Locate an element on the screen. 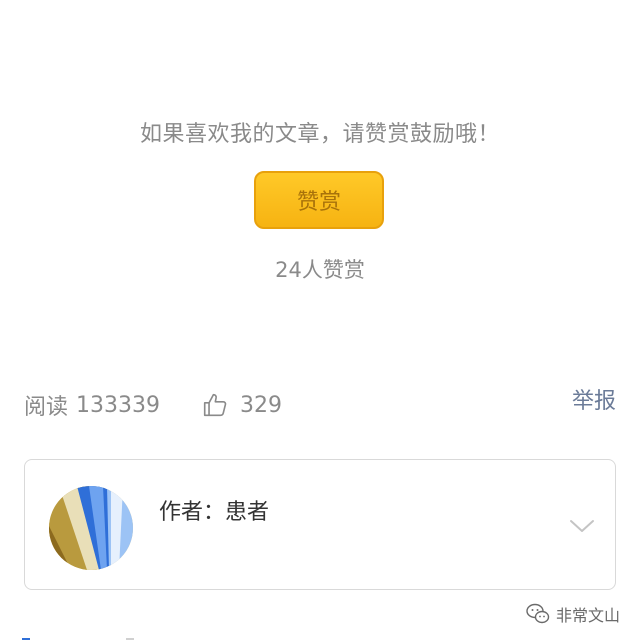  like-count: 329 is located at coordinates (261, 405).